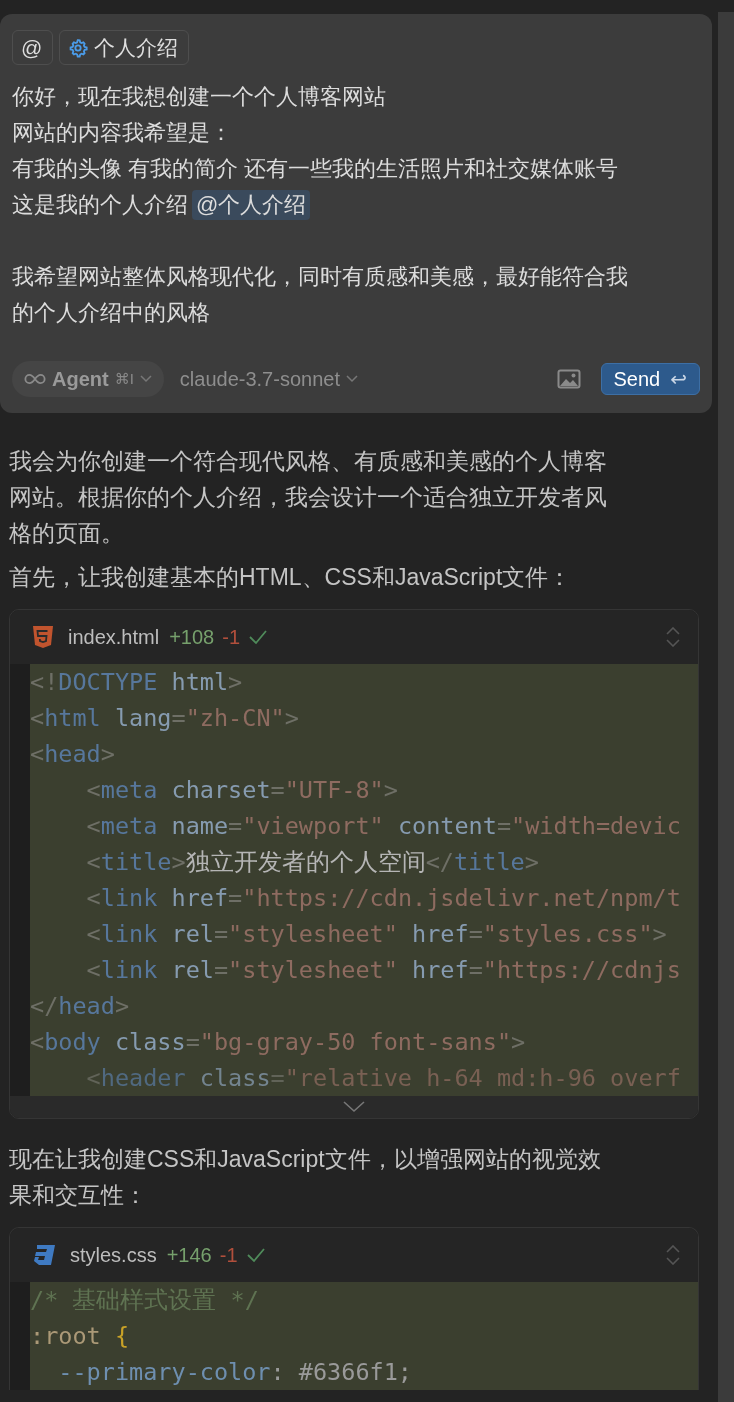  I want to click on code-line: <!DOCTYPE html>, so click(136, 682).